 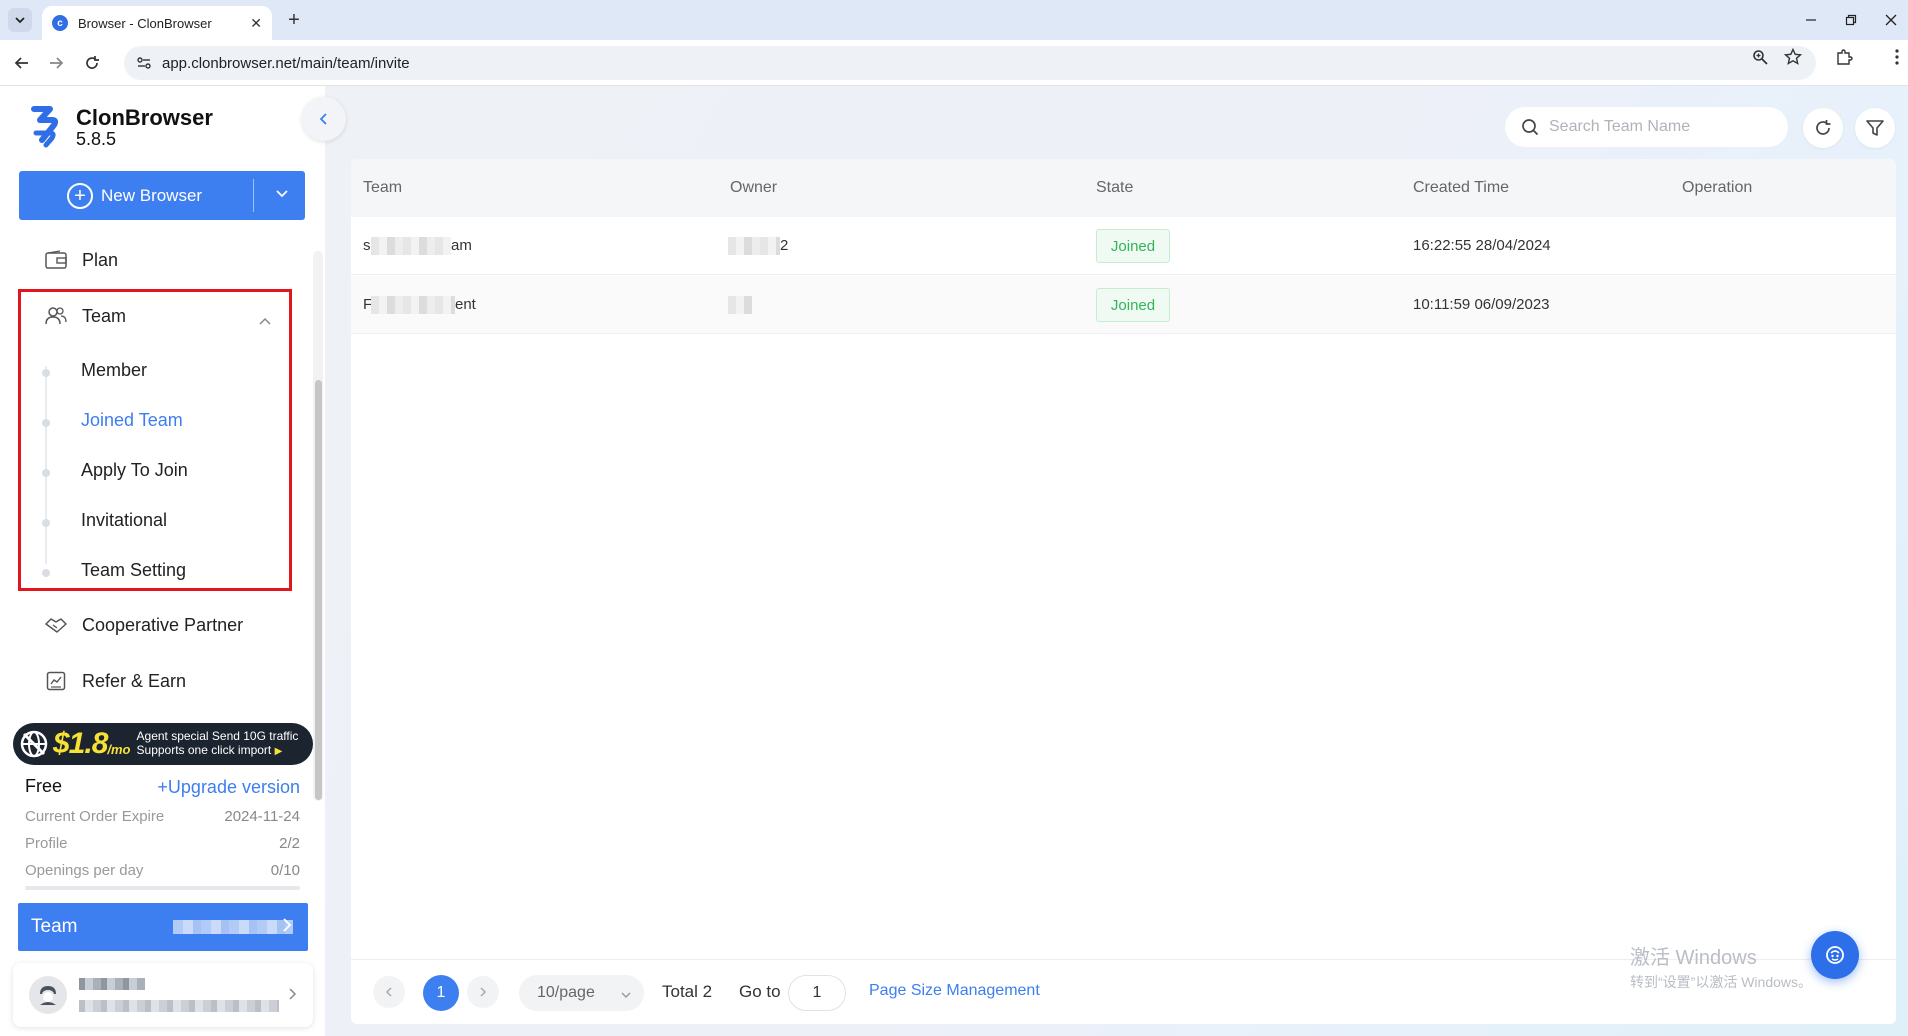 What do you see at coordinates (278, 751) in the screenshot?
I see `play-arrow-icon: ▶` at bounding box center [278, 751].